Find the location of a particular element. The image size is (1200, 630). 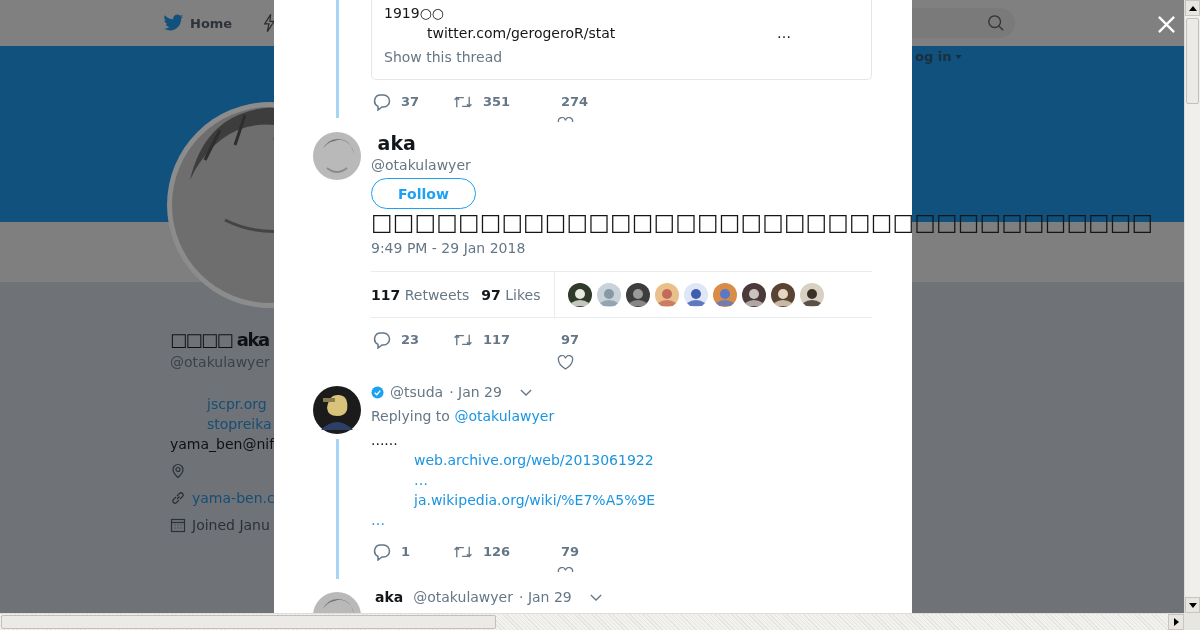

reply-count: 37 is located at coordinates (410, 102).